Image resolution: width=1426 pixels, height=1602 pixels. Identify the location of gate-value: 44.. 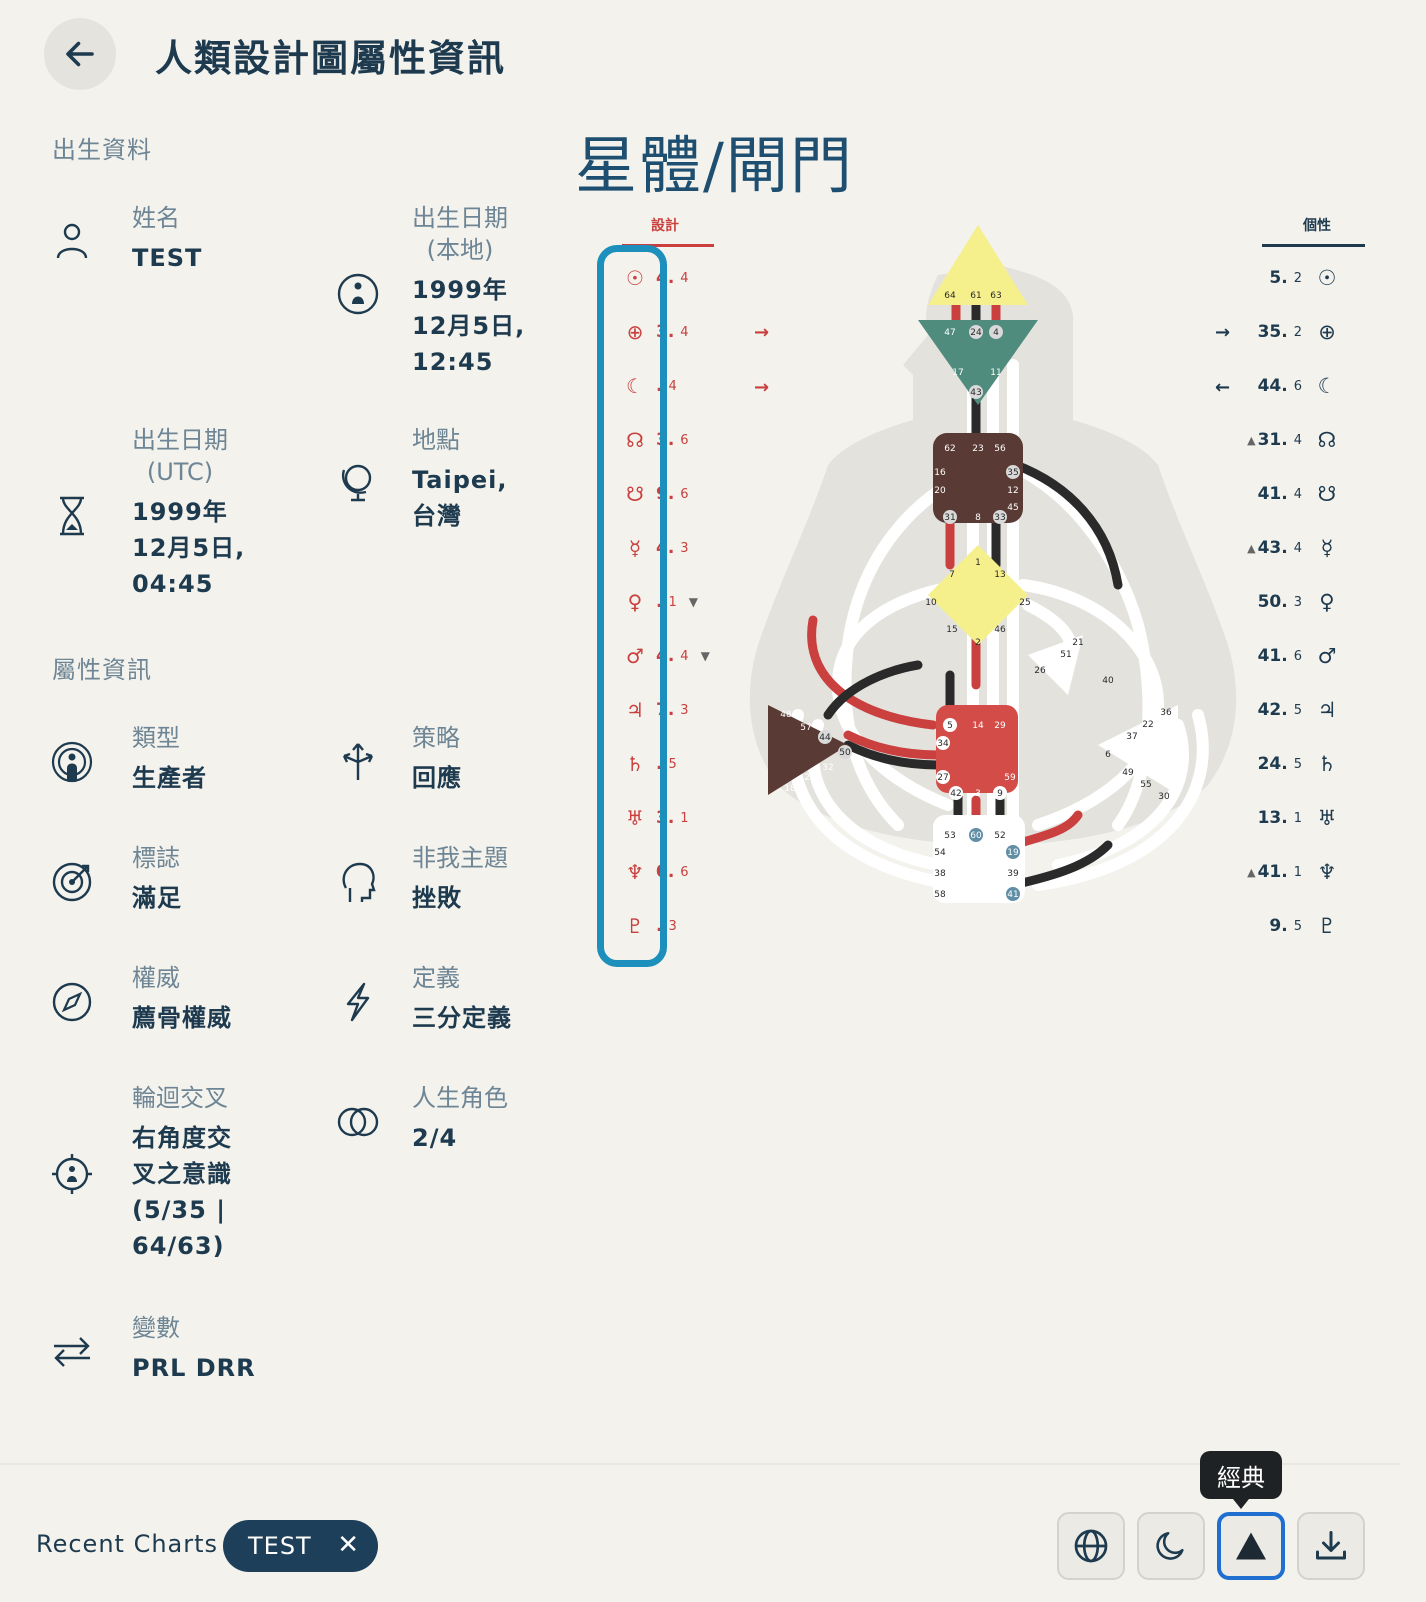
(1272, 386).